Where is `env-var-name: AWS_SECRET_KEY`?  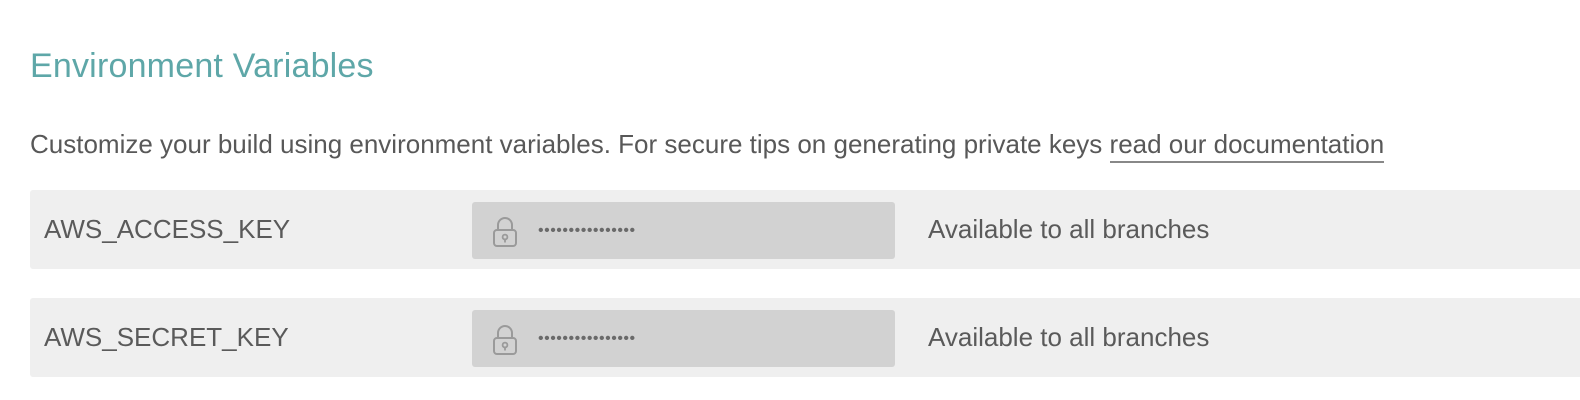 env-var-name: AWS_SECRET_KEY is located at coordinates (166, 337).